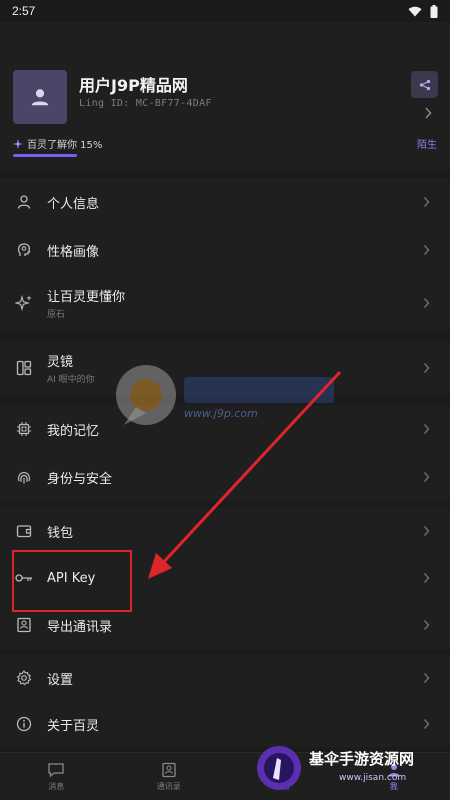  I want to click on wallet-icon, so click(24, 531).